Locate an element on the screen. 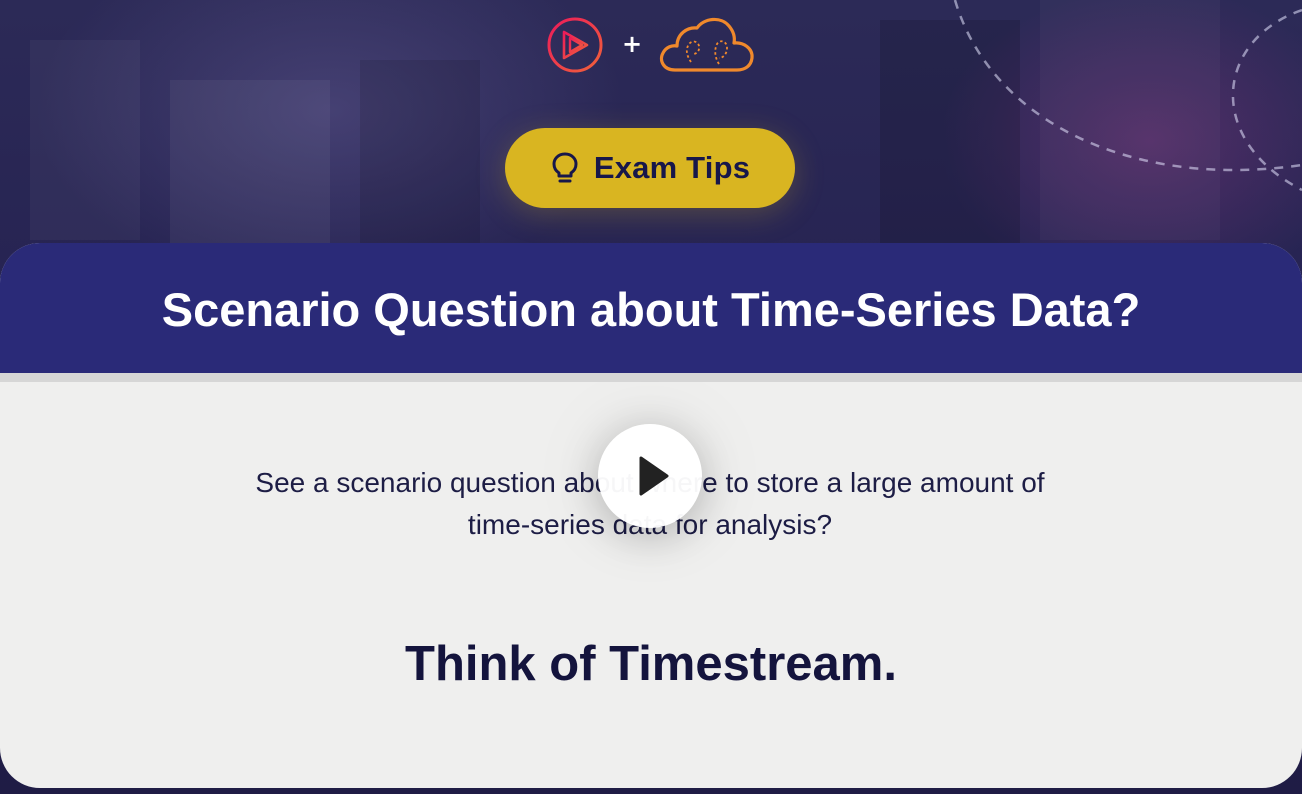 The width and height of the screenshot is (1302, 794). exam-tips-badge: Exam Tips is located at coordinates (650, 168).